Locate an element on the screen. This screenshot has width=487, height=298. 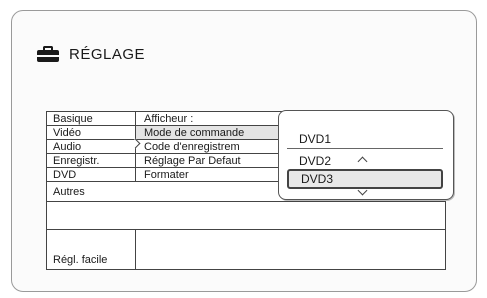
popup-option-dvd3: DVD3 is located at coordinates (365, 179).